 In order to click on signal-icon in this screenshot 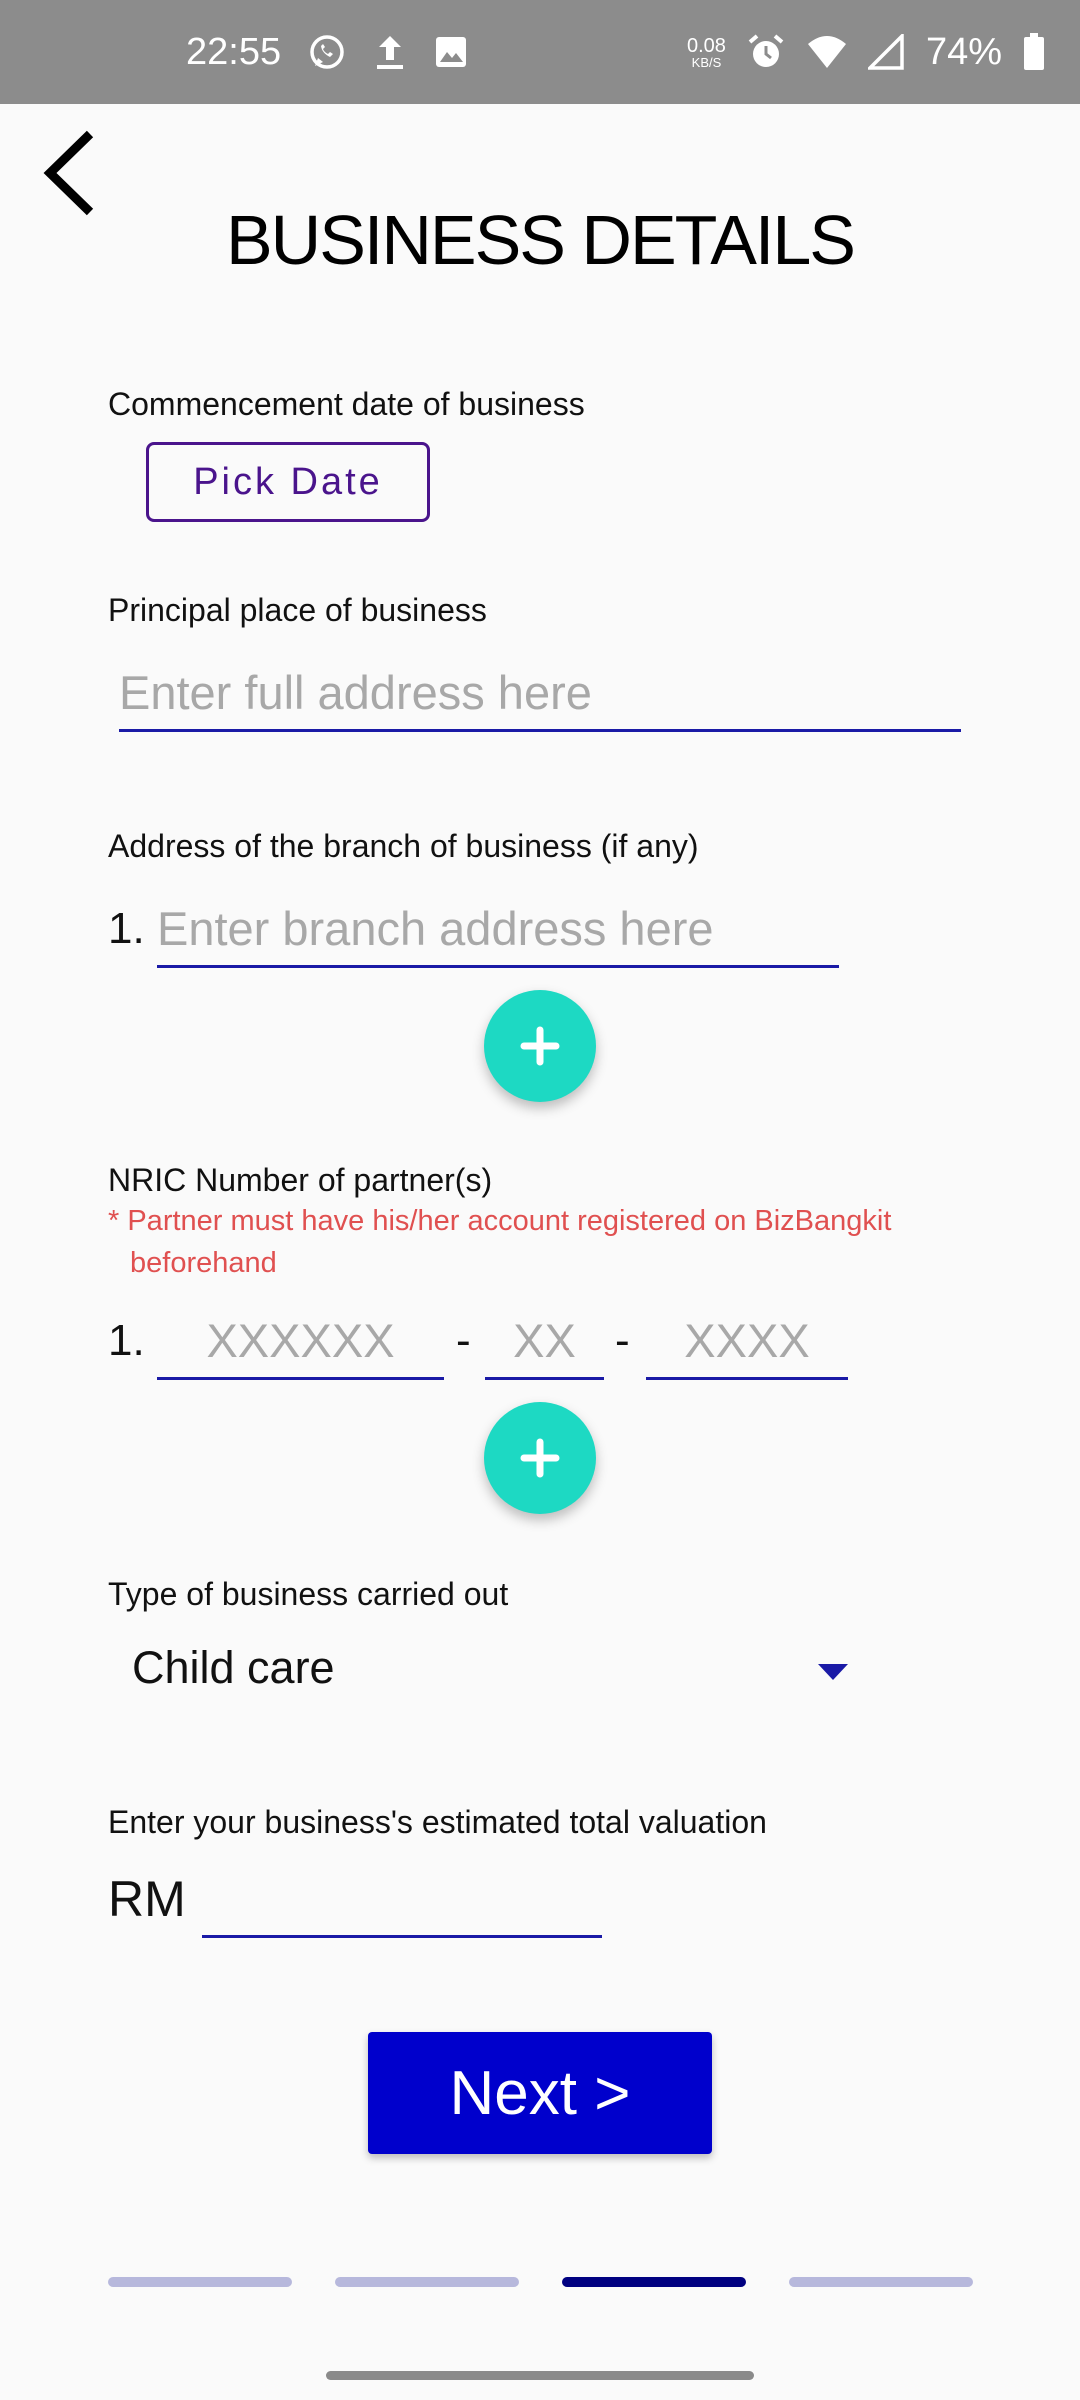, I will do `click(886, 52)`.